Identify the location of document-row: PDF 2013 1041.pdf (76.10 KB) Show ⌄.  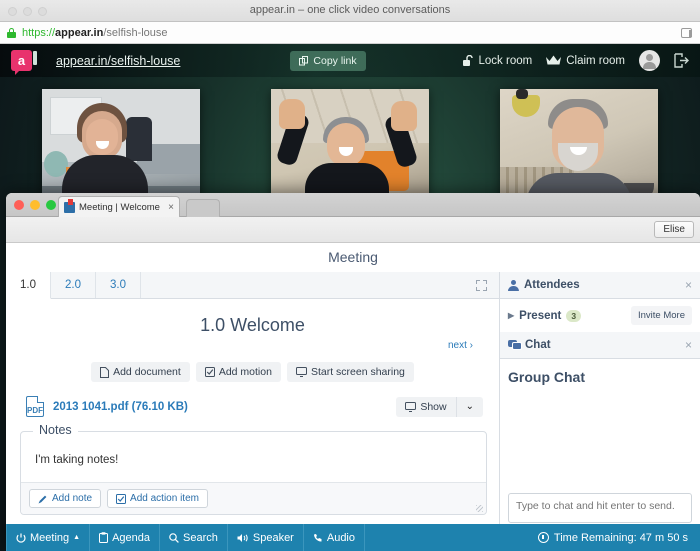
(252, 399).